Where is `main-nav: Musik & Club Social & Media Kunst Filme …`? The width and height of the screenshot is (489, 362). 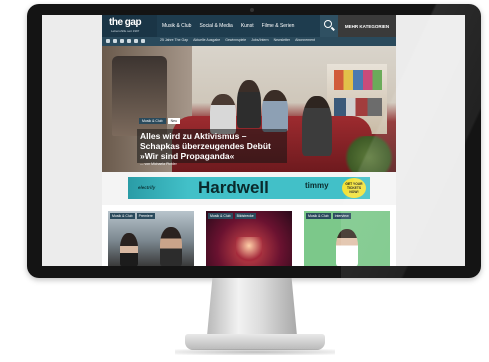
main-nav: Musik & Club Social & Media Kunst Filme … is located at coordinates (228, 26).